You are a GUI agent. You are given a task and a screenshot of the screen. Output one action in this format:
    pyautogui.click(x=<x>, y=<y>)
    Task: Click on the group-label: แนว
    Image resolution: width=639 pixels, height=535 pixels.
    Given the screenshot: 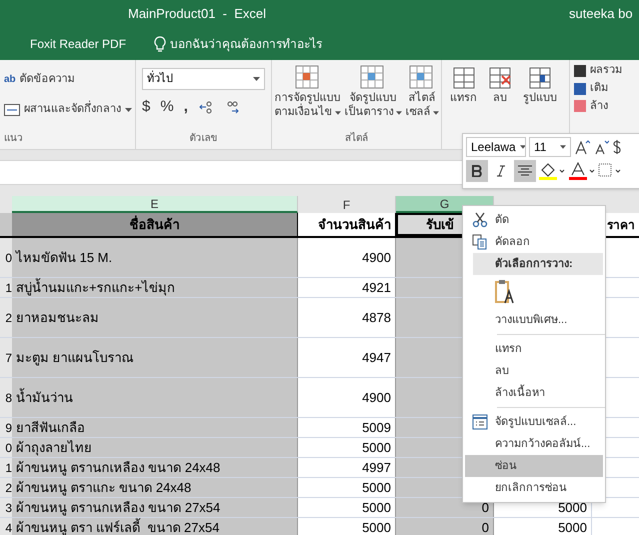 What is the action you would take?
    pyautogui.click(x=14, y=139)
    